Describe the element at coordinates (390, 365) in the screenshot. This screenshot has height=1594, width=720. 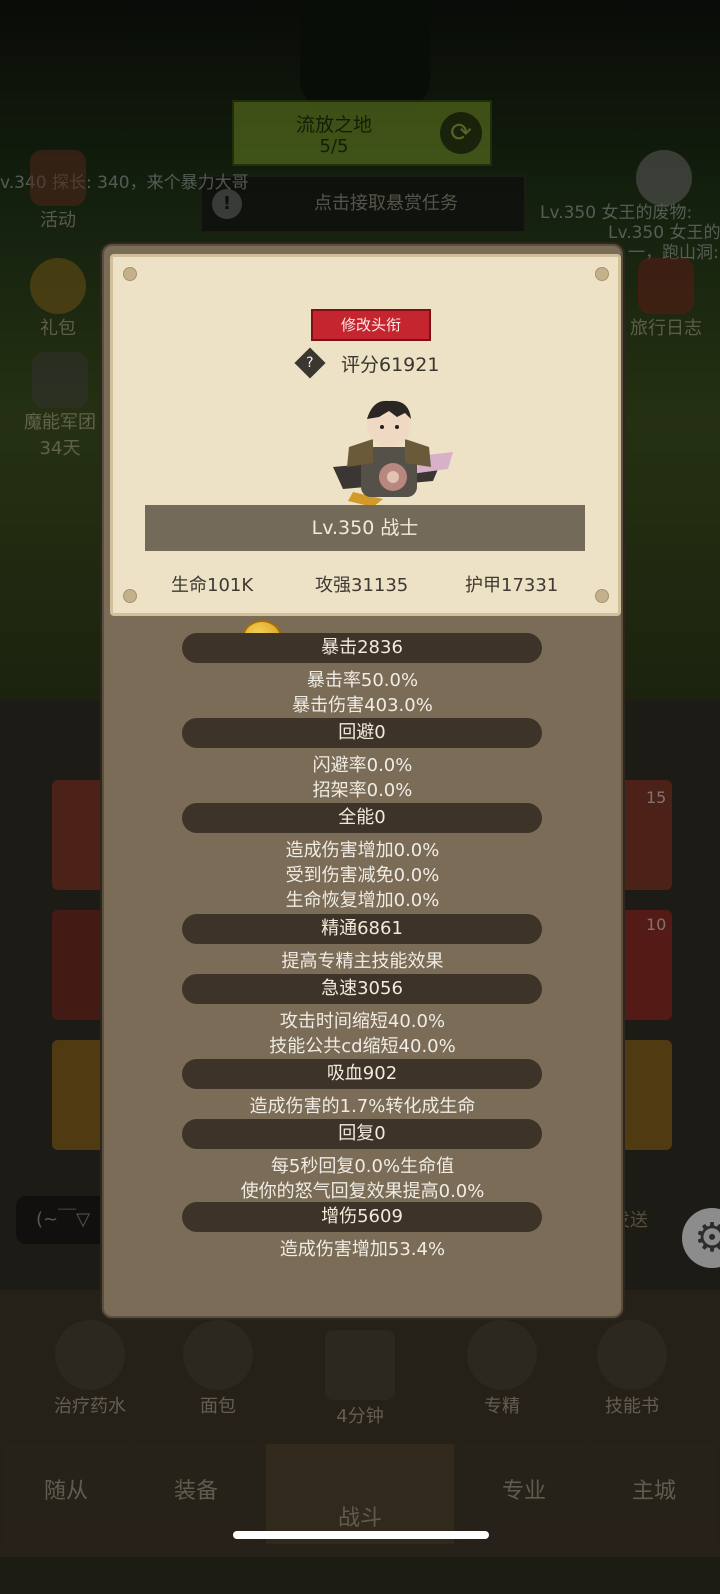
I see `score-value: 评分61921` at that location.